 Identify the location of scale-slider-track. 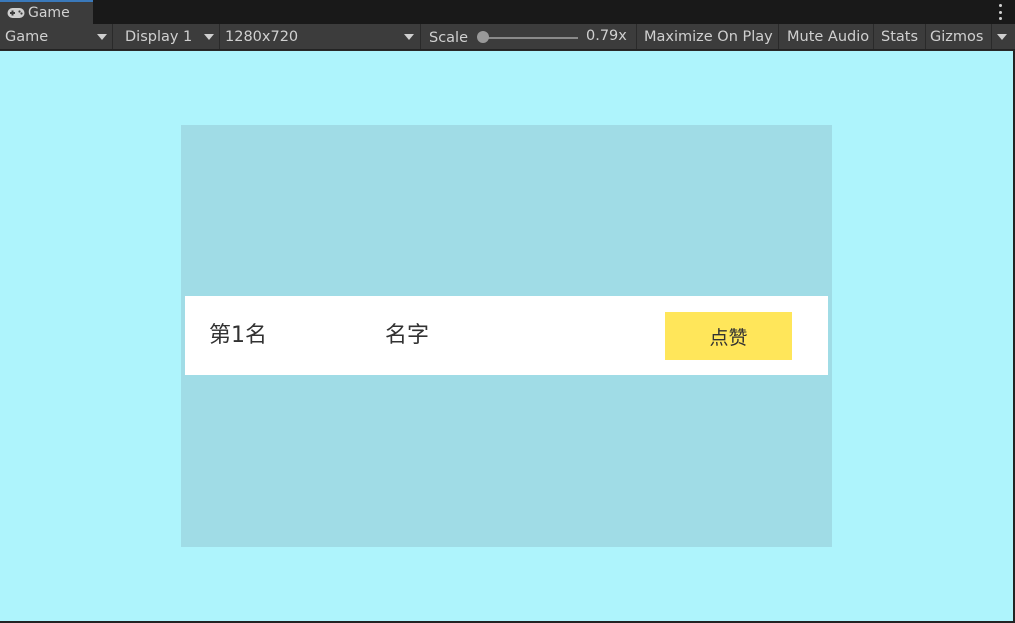
(532, 38).